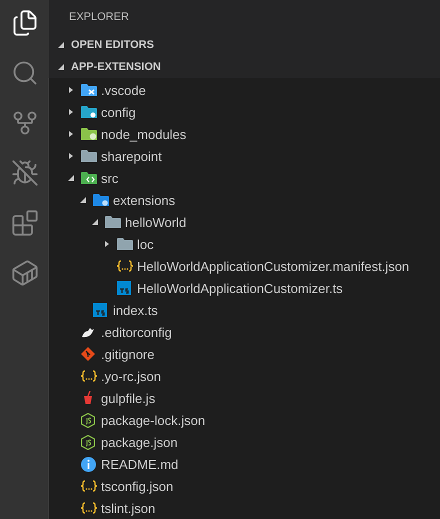  Describe the element at coordinates (109, 178) in the screenshot. I see `folder-name: src` at that location.